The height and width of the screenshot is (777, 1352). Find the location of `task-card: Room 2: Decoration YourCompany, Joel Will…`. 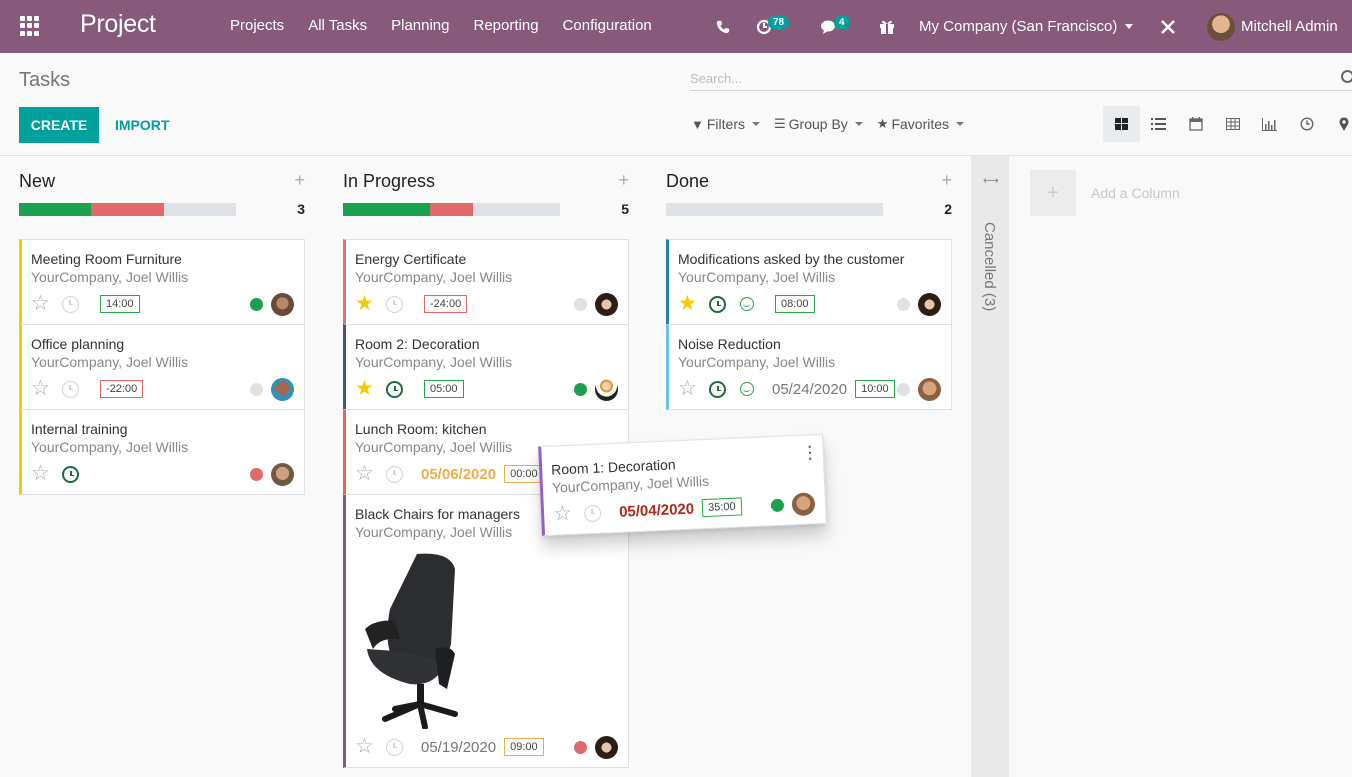

task-card: Room 2: Decoration YourCompany, Joel Will… is located at coordinates (486, 367).